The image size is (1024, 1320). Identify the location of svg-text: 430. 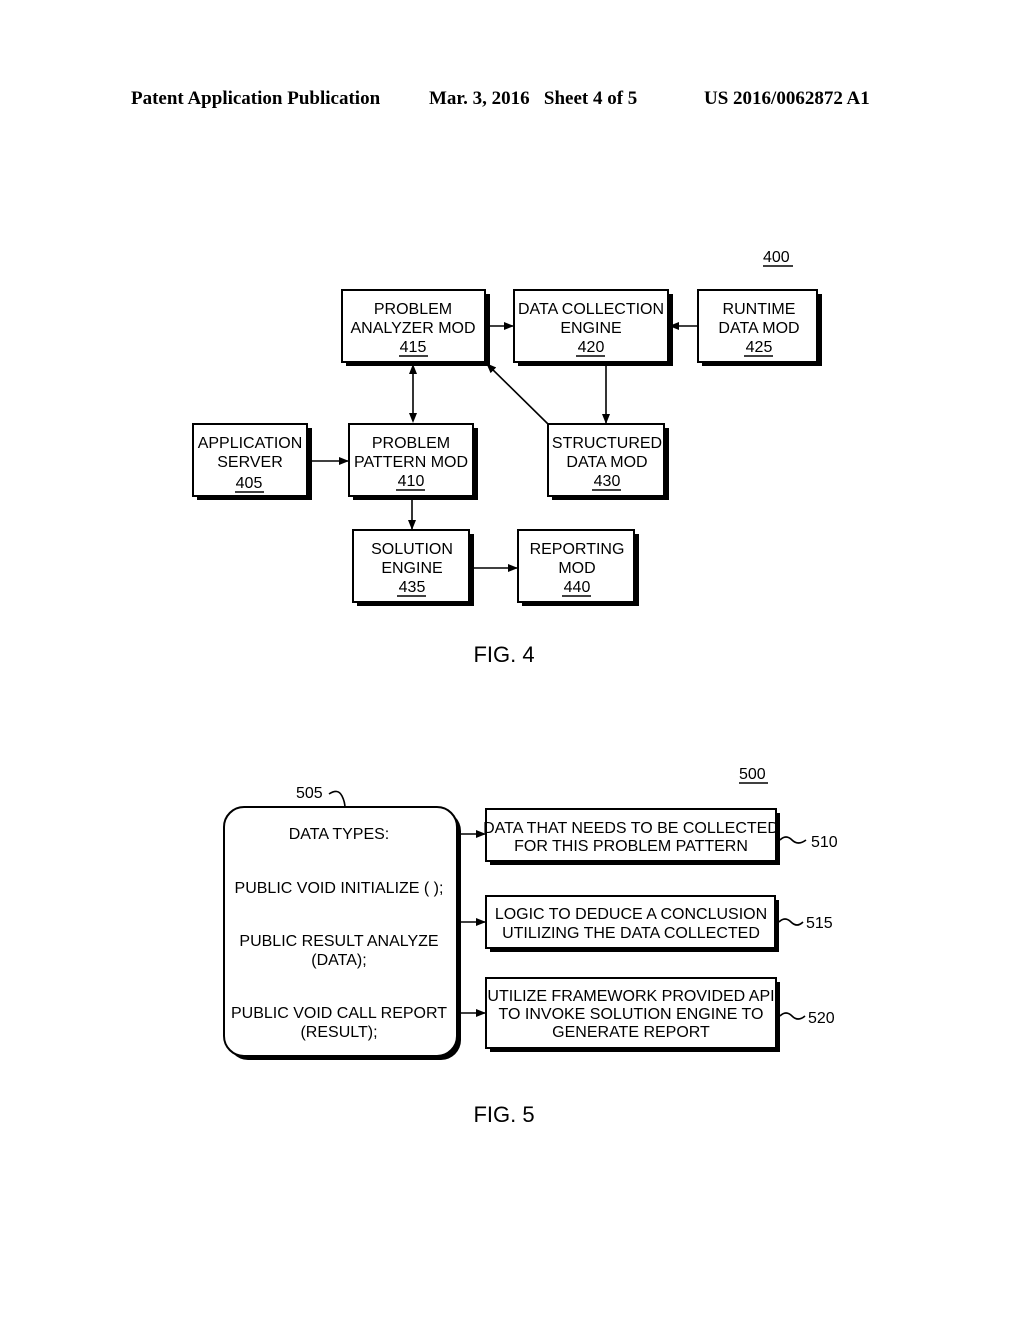
(607, 481).